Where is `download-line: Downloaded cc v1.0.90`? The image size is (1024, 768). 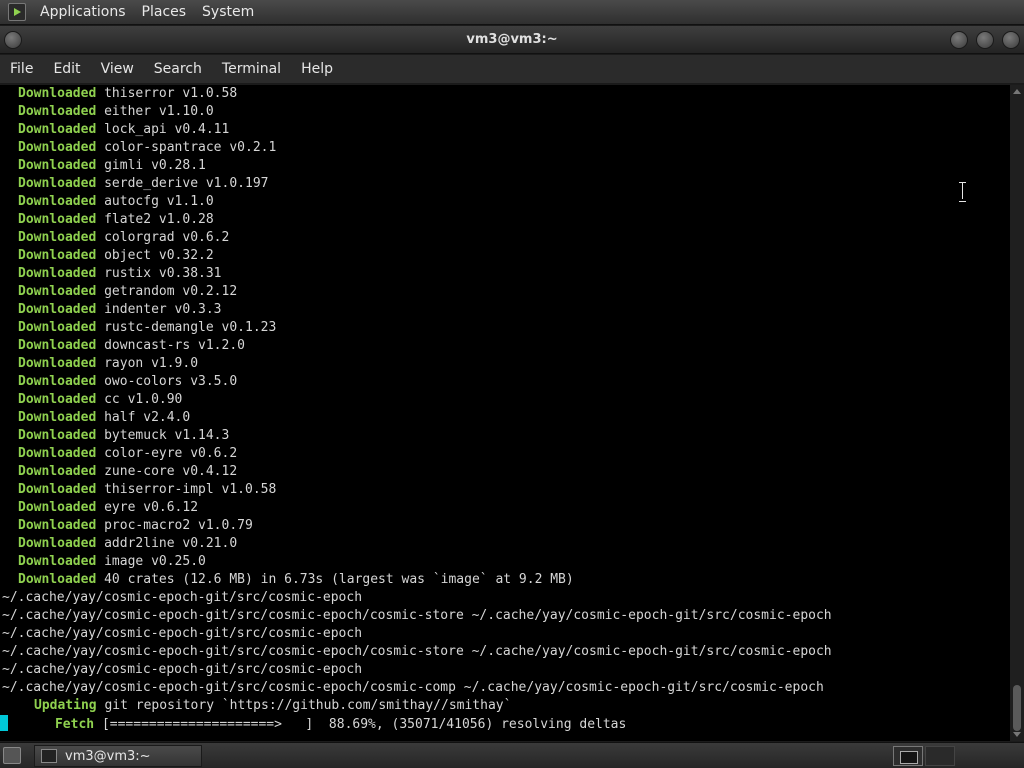 download-line: Downloaded cc v1.0.90 is located at coordinates (505, 400).